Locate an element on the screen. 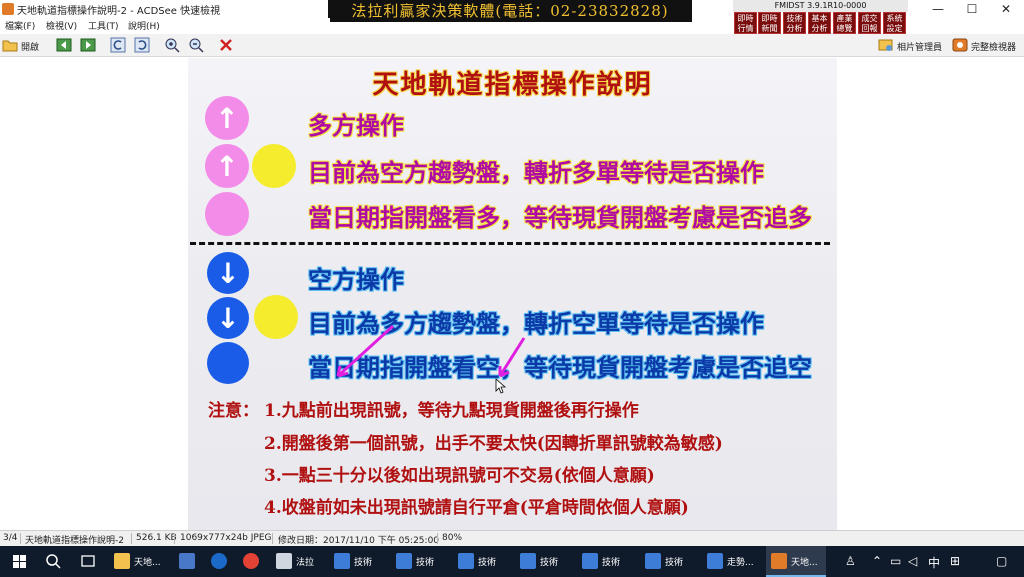  taskbar-item-label: 法拉 is located at coordinates (305, 561).